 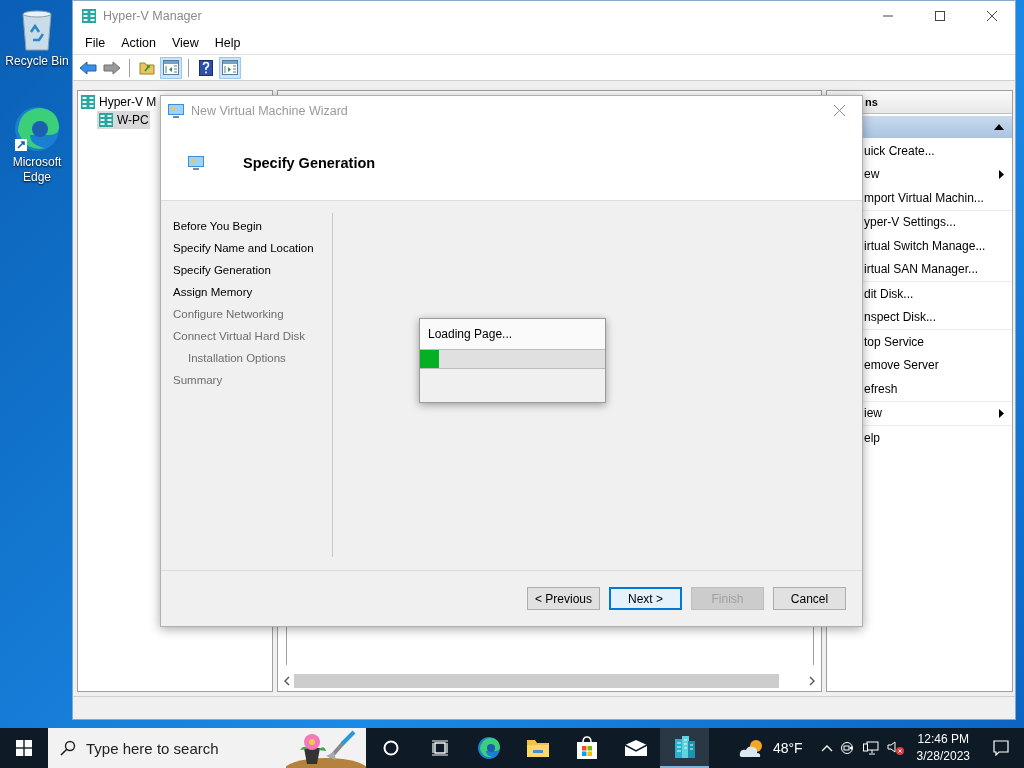 I want to click on menu-item: View, so click(x=185, y=42).